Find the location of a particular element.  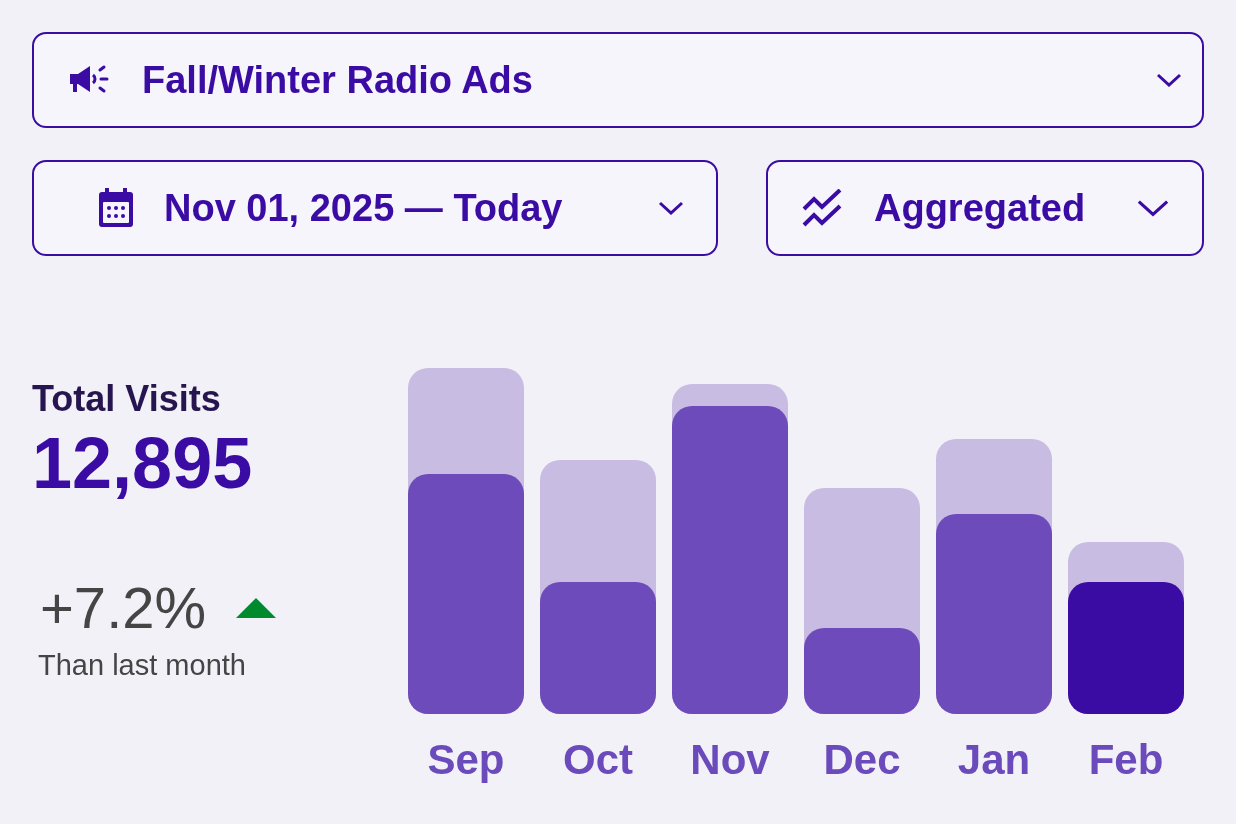

month-label: Feb is located at coordinates (1126, 760).